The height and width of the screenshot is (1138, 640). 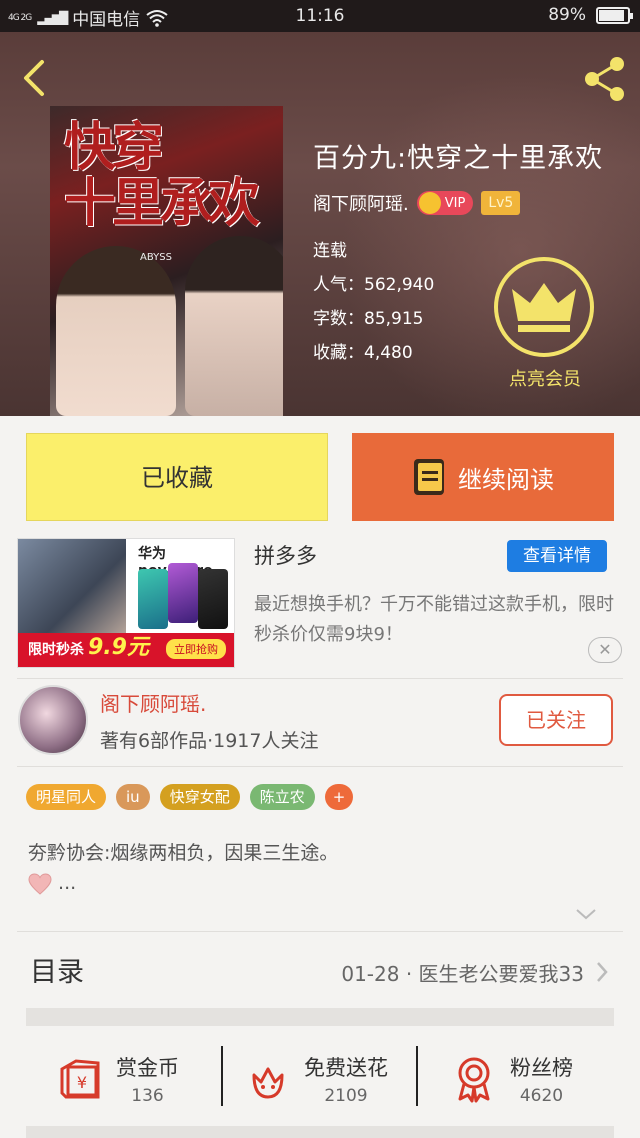 I want to click on ad-promo-text: 限时秒杀 9.9元, so click(x=88, y=645).